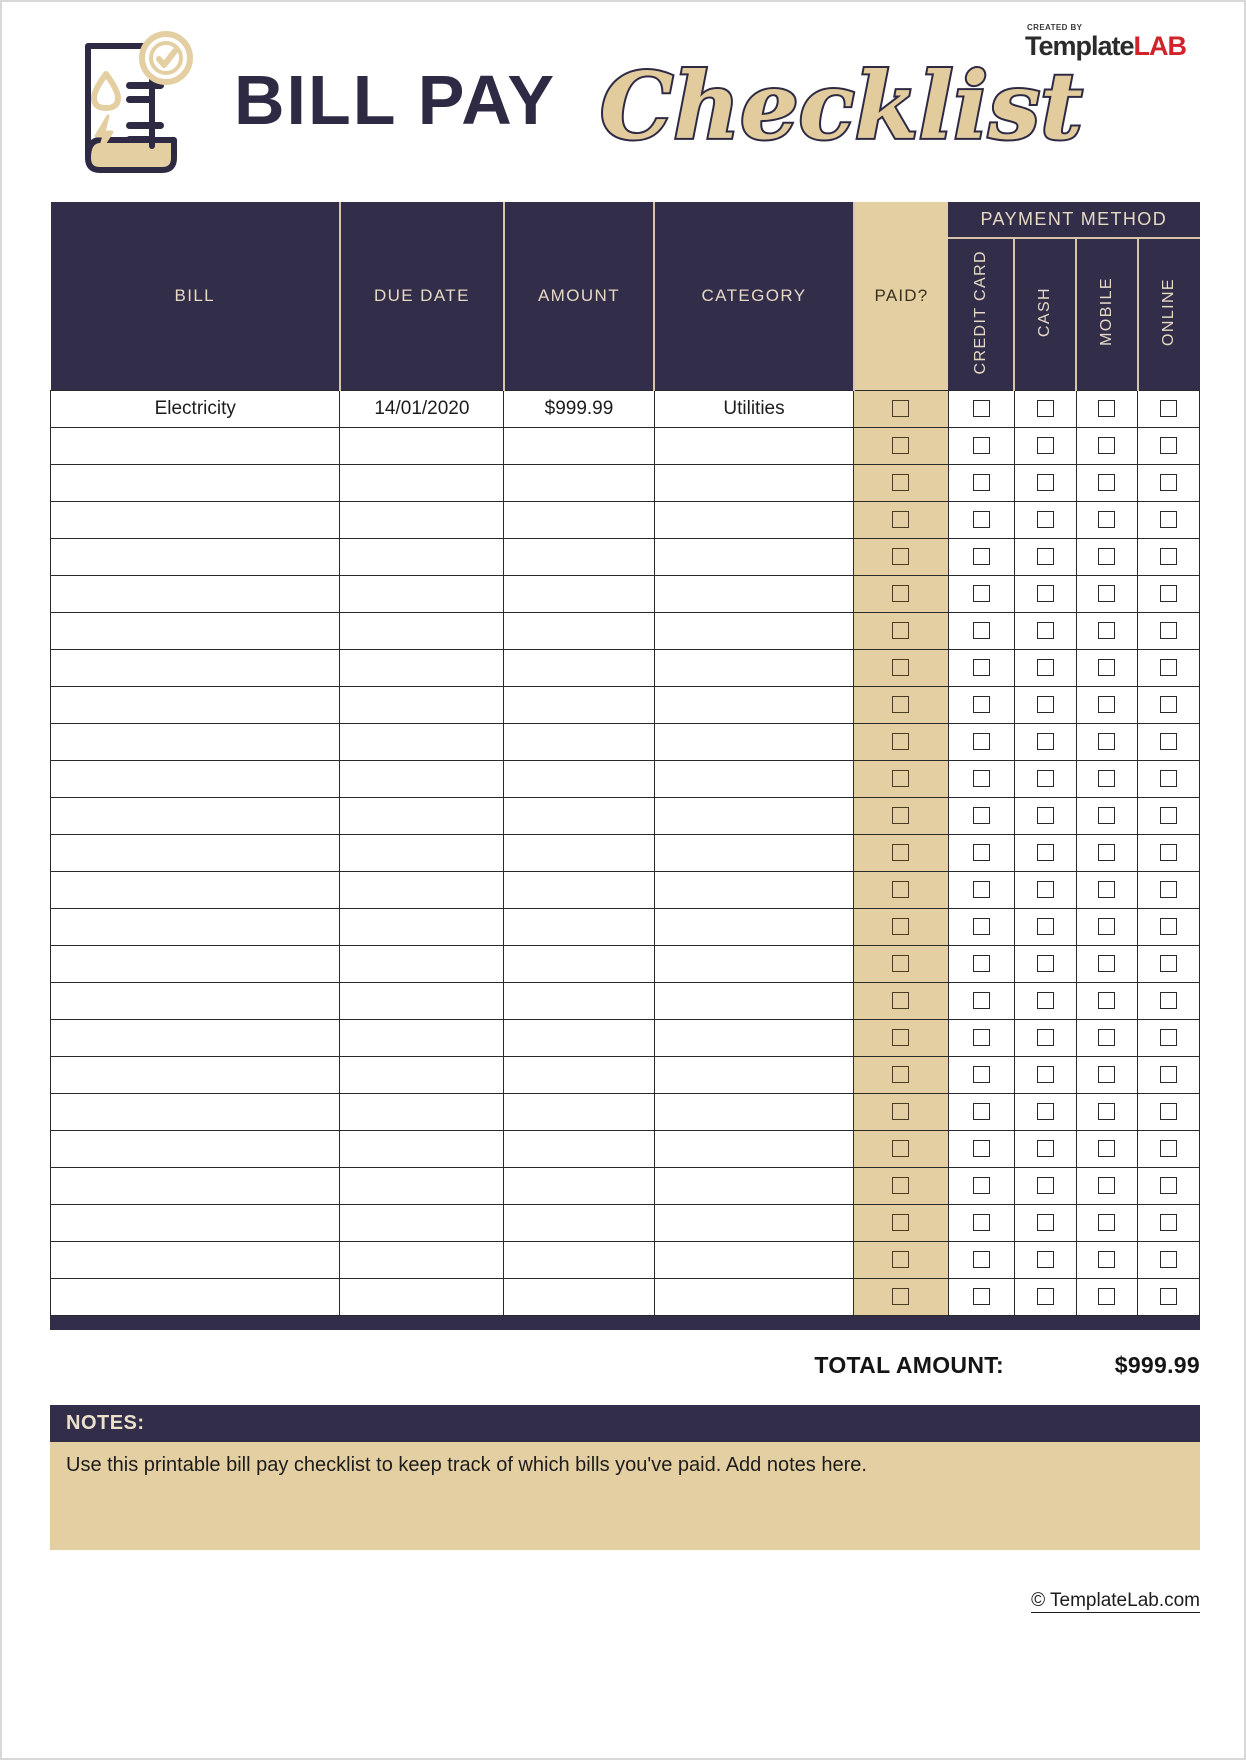 The width and height of the screenshot is (1246, 1760). What do you see at coordinates (579, 408) in the screenshot?
I see `cell-amount: $999.99` at bounding box center [579, 408].